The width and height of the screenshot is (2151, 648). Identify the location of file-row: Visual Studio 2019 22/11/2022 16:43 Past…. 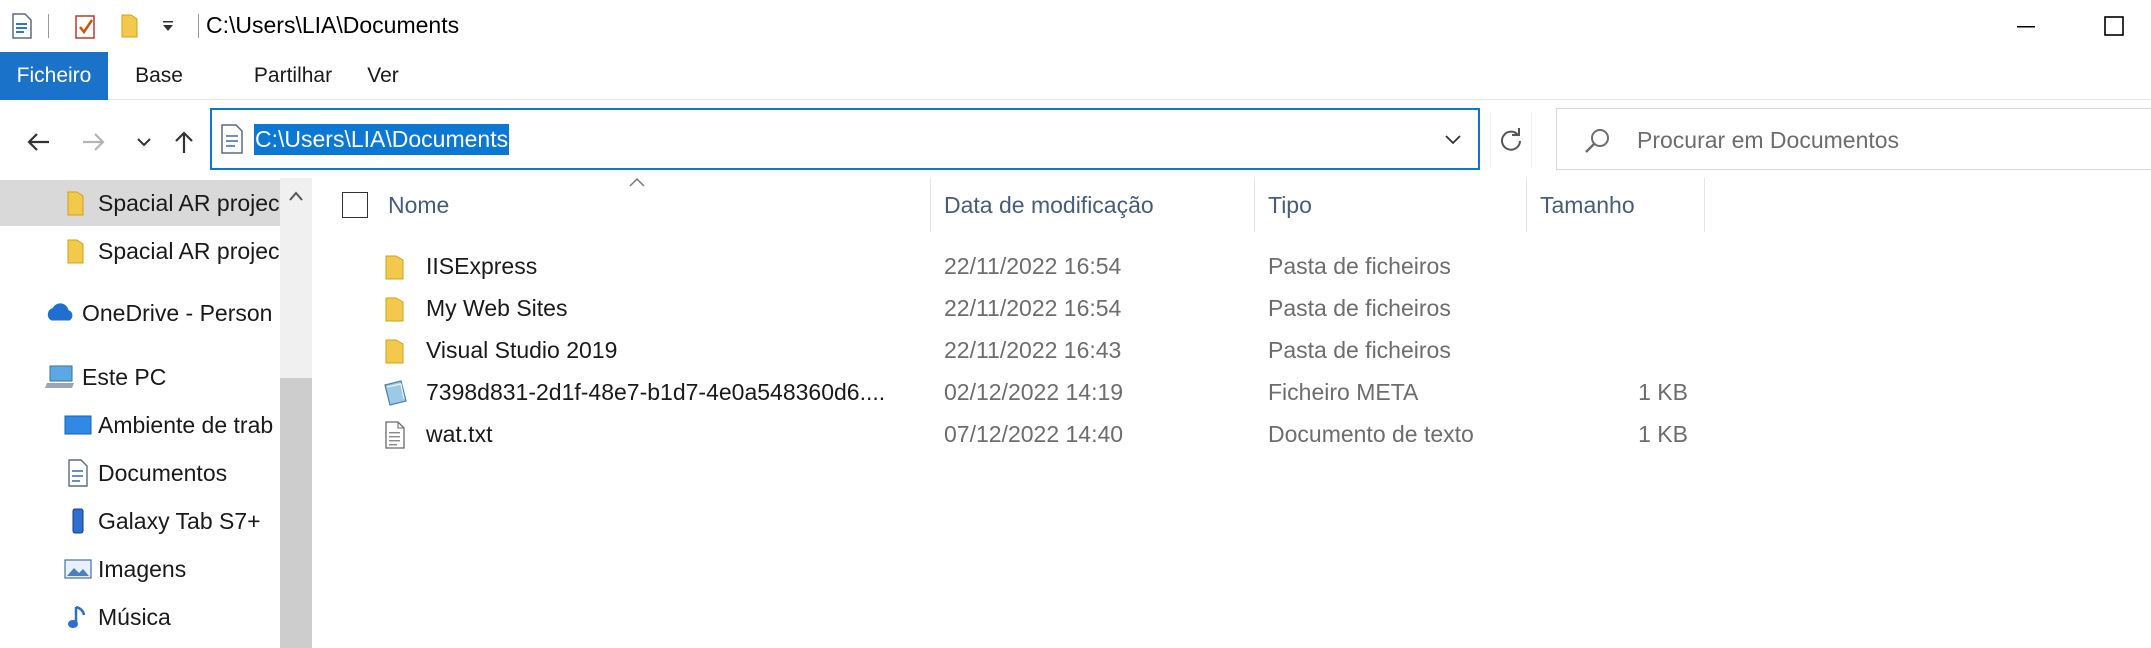
(1231, 351).